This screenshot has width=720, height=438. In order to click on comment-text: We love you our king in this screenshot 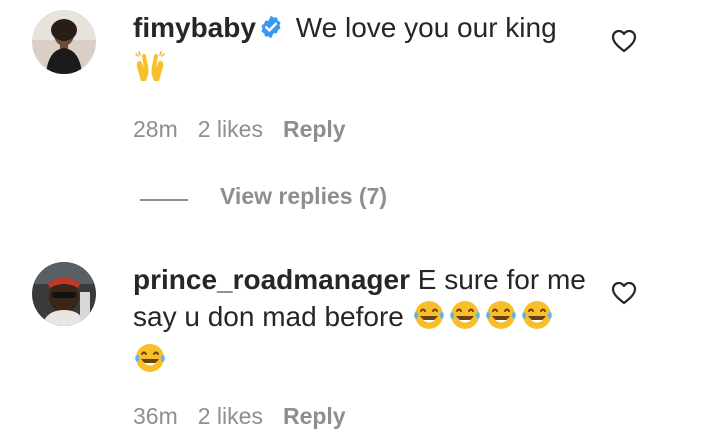, I will do `click(426, 27)`.